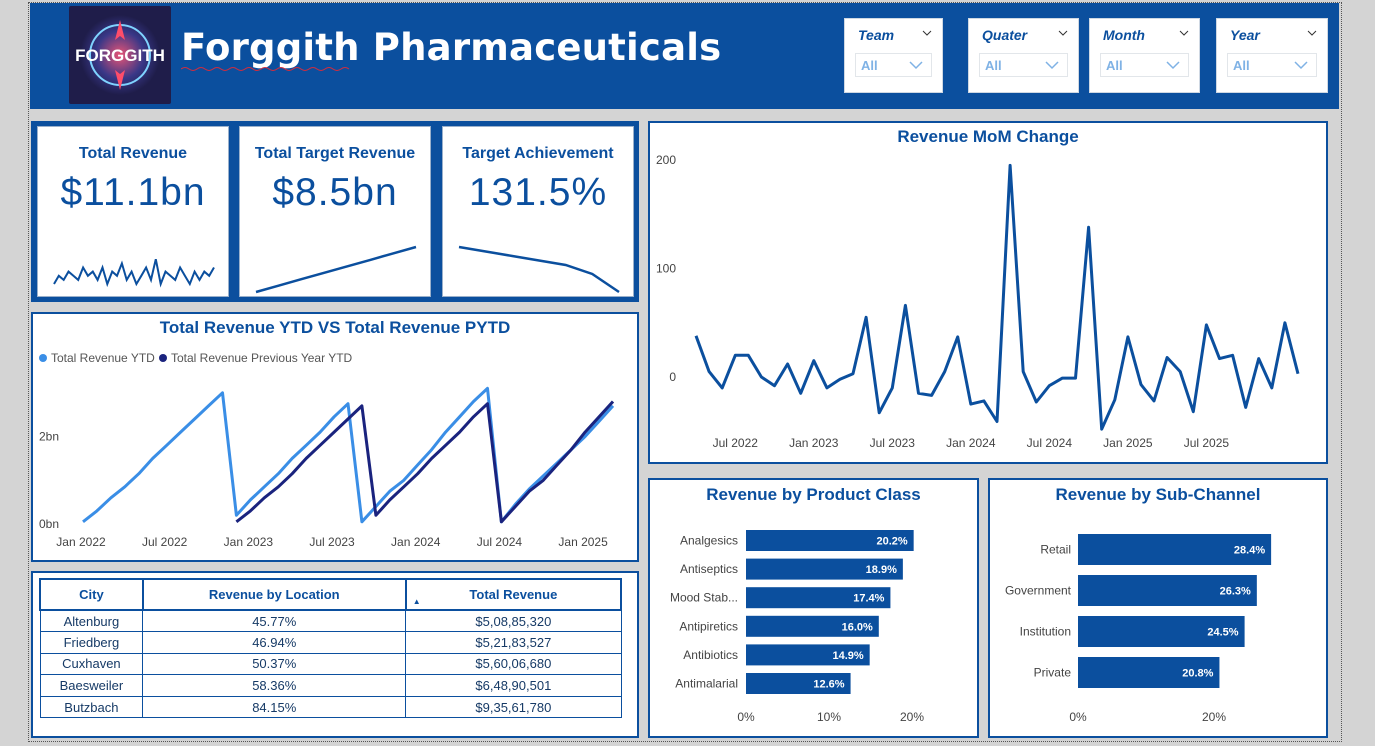 This screenshot has height=746, width=1375. I want to click on company-logo: FORGGITH, so click(120, 55).